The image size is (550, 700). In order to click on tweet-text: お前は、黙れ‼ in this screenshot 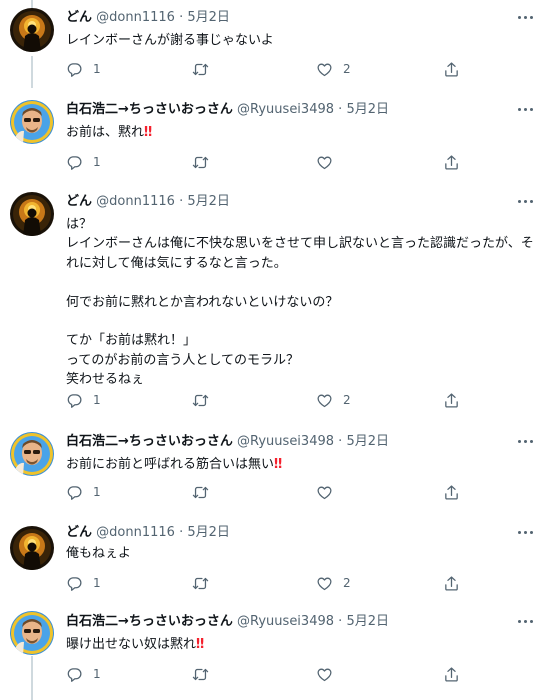, I will do `click(109, 132)`.